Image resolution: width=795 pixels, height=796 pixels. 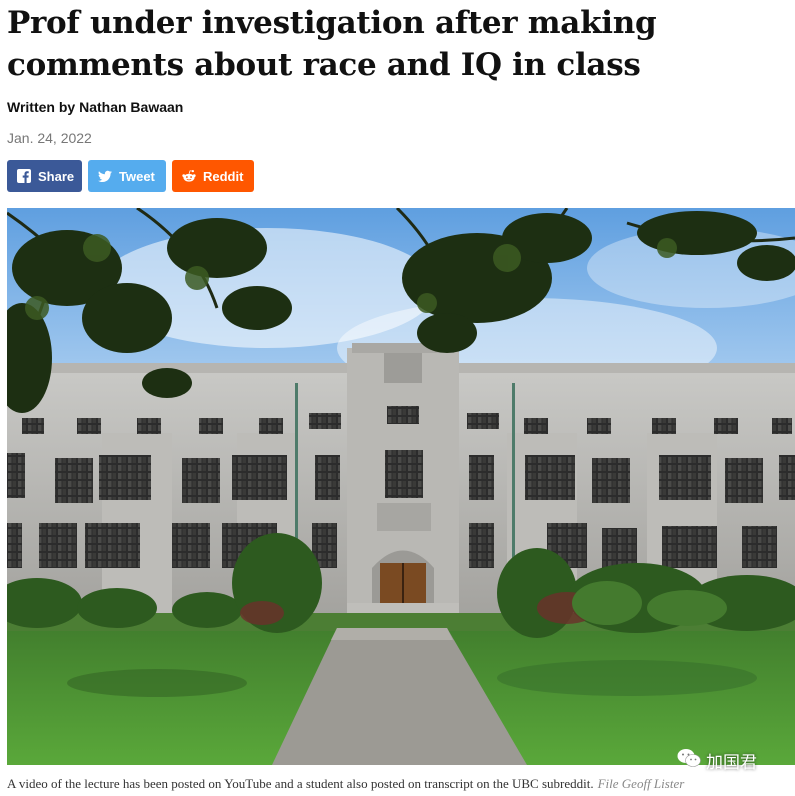 What do you see at coordinates (223, 176) in the screenshot?
I see `reddit-label: Reddit` at bounding box center [223, 176].